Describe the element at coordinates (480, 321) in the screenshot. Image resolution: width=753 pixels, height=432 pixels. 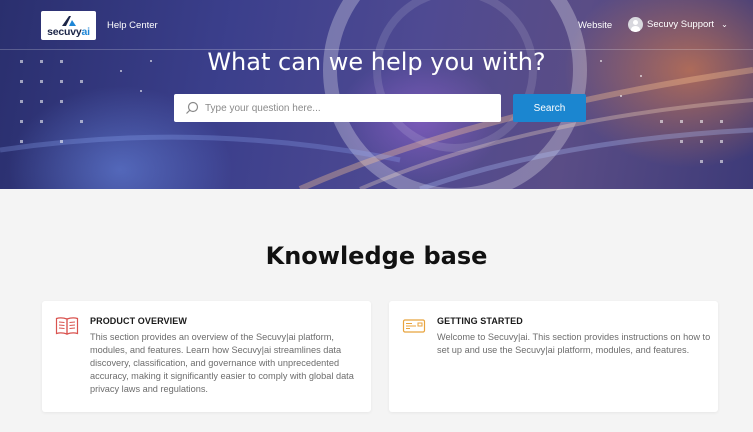
I see `card-title: GETTING STARTED` at that location.